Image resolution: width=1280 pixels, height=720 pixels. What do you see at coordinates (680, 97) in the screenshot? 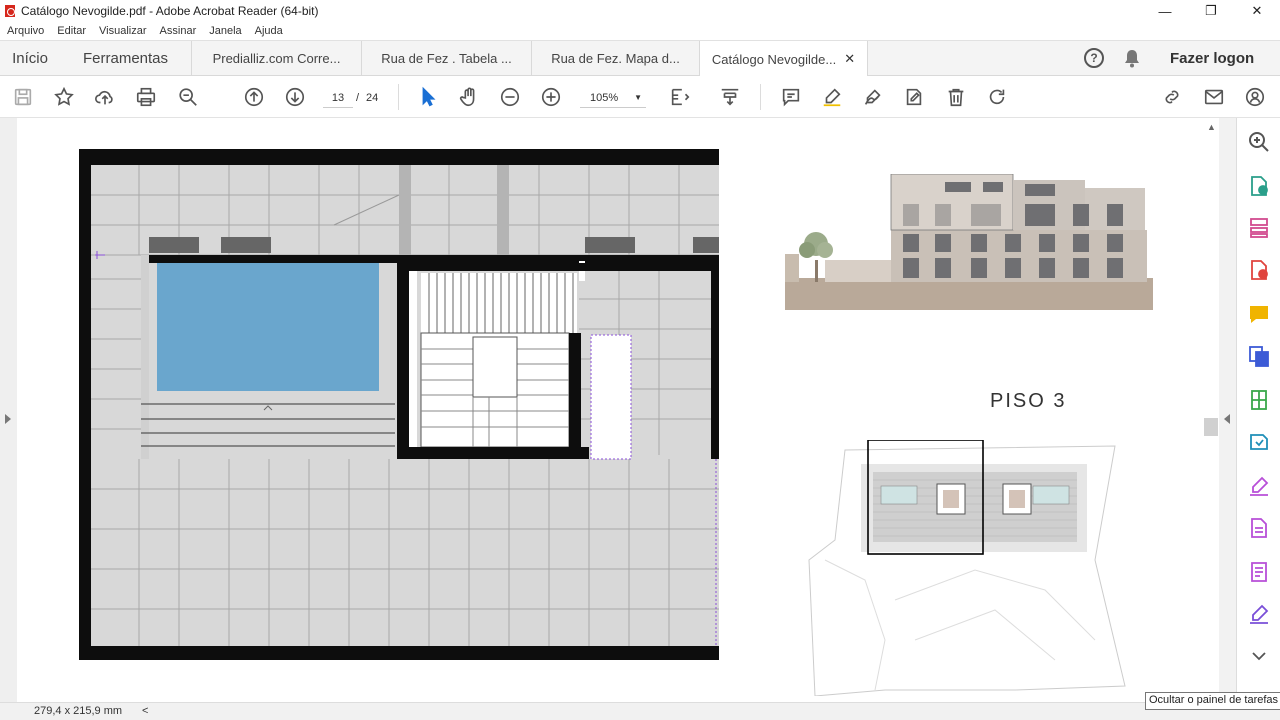
I see `fit-page-icon` at bounding box center [680, 97].